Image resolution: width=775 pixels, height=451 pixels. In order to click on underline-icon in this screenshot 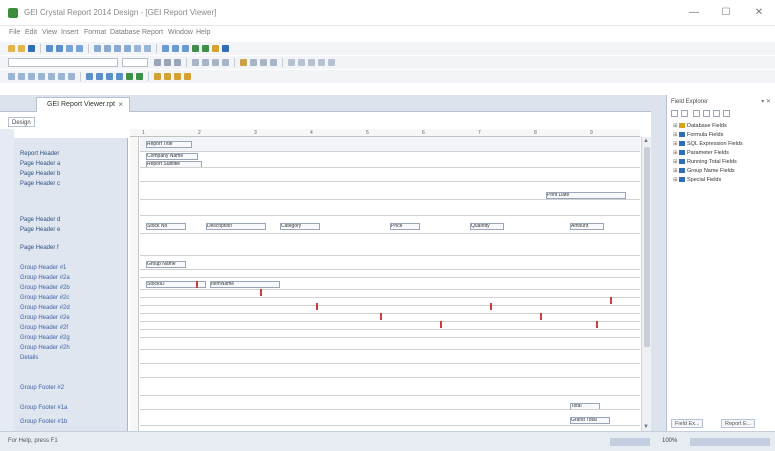, I will do `click(177, 62)`.